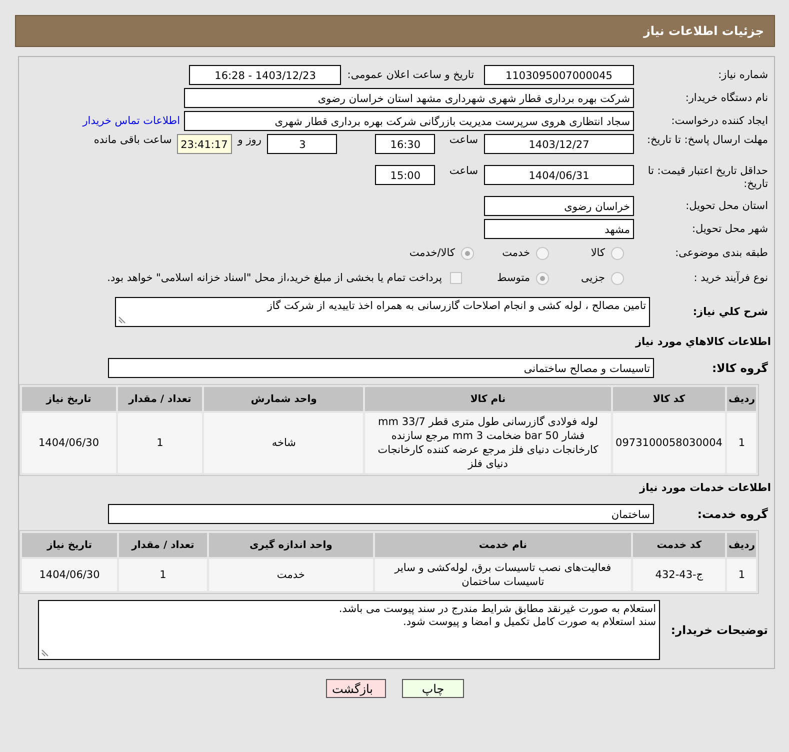  I want to click on field-label: گروه خدمت:, so click(732, 514).